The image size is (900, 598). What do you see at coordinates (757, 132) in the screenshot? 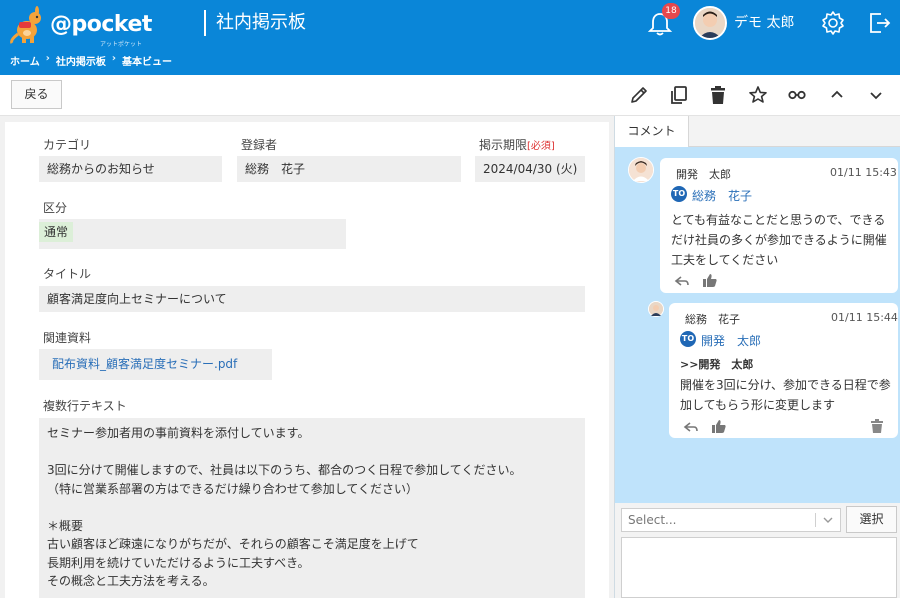
I see `comments-tabs: コメント` at bounding box center [757, 132].